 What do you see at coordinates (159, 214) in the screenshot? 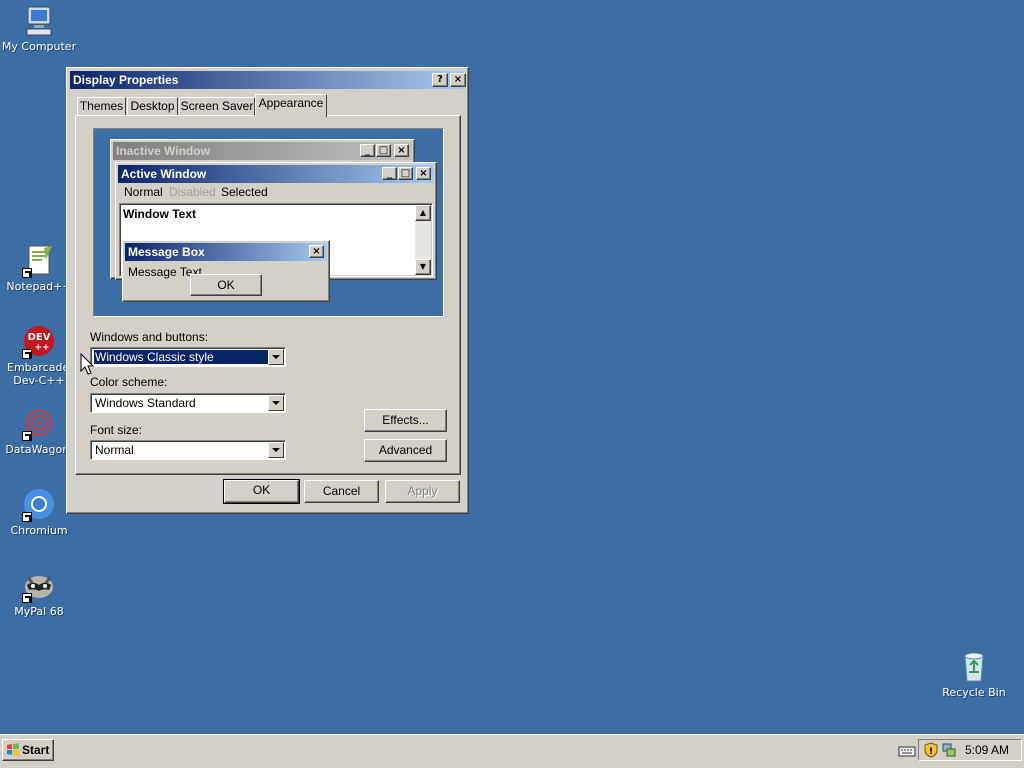
I see `preview-window-text: Window Text` at bounding box center [159, 214].